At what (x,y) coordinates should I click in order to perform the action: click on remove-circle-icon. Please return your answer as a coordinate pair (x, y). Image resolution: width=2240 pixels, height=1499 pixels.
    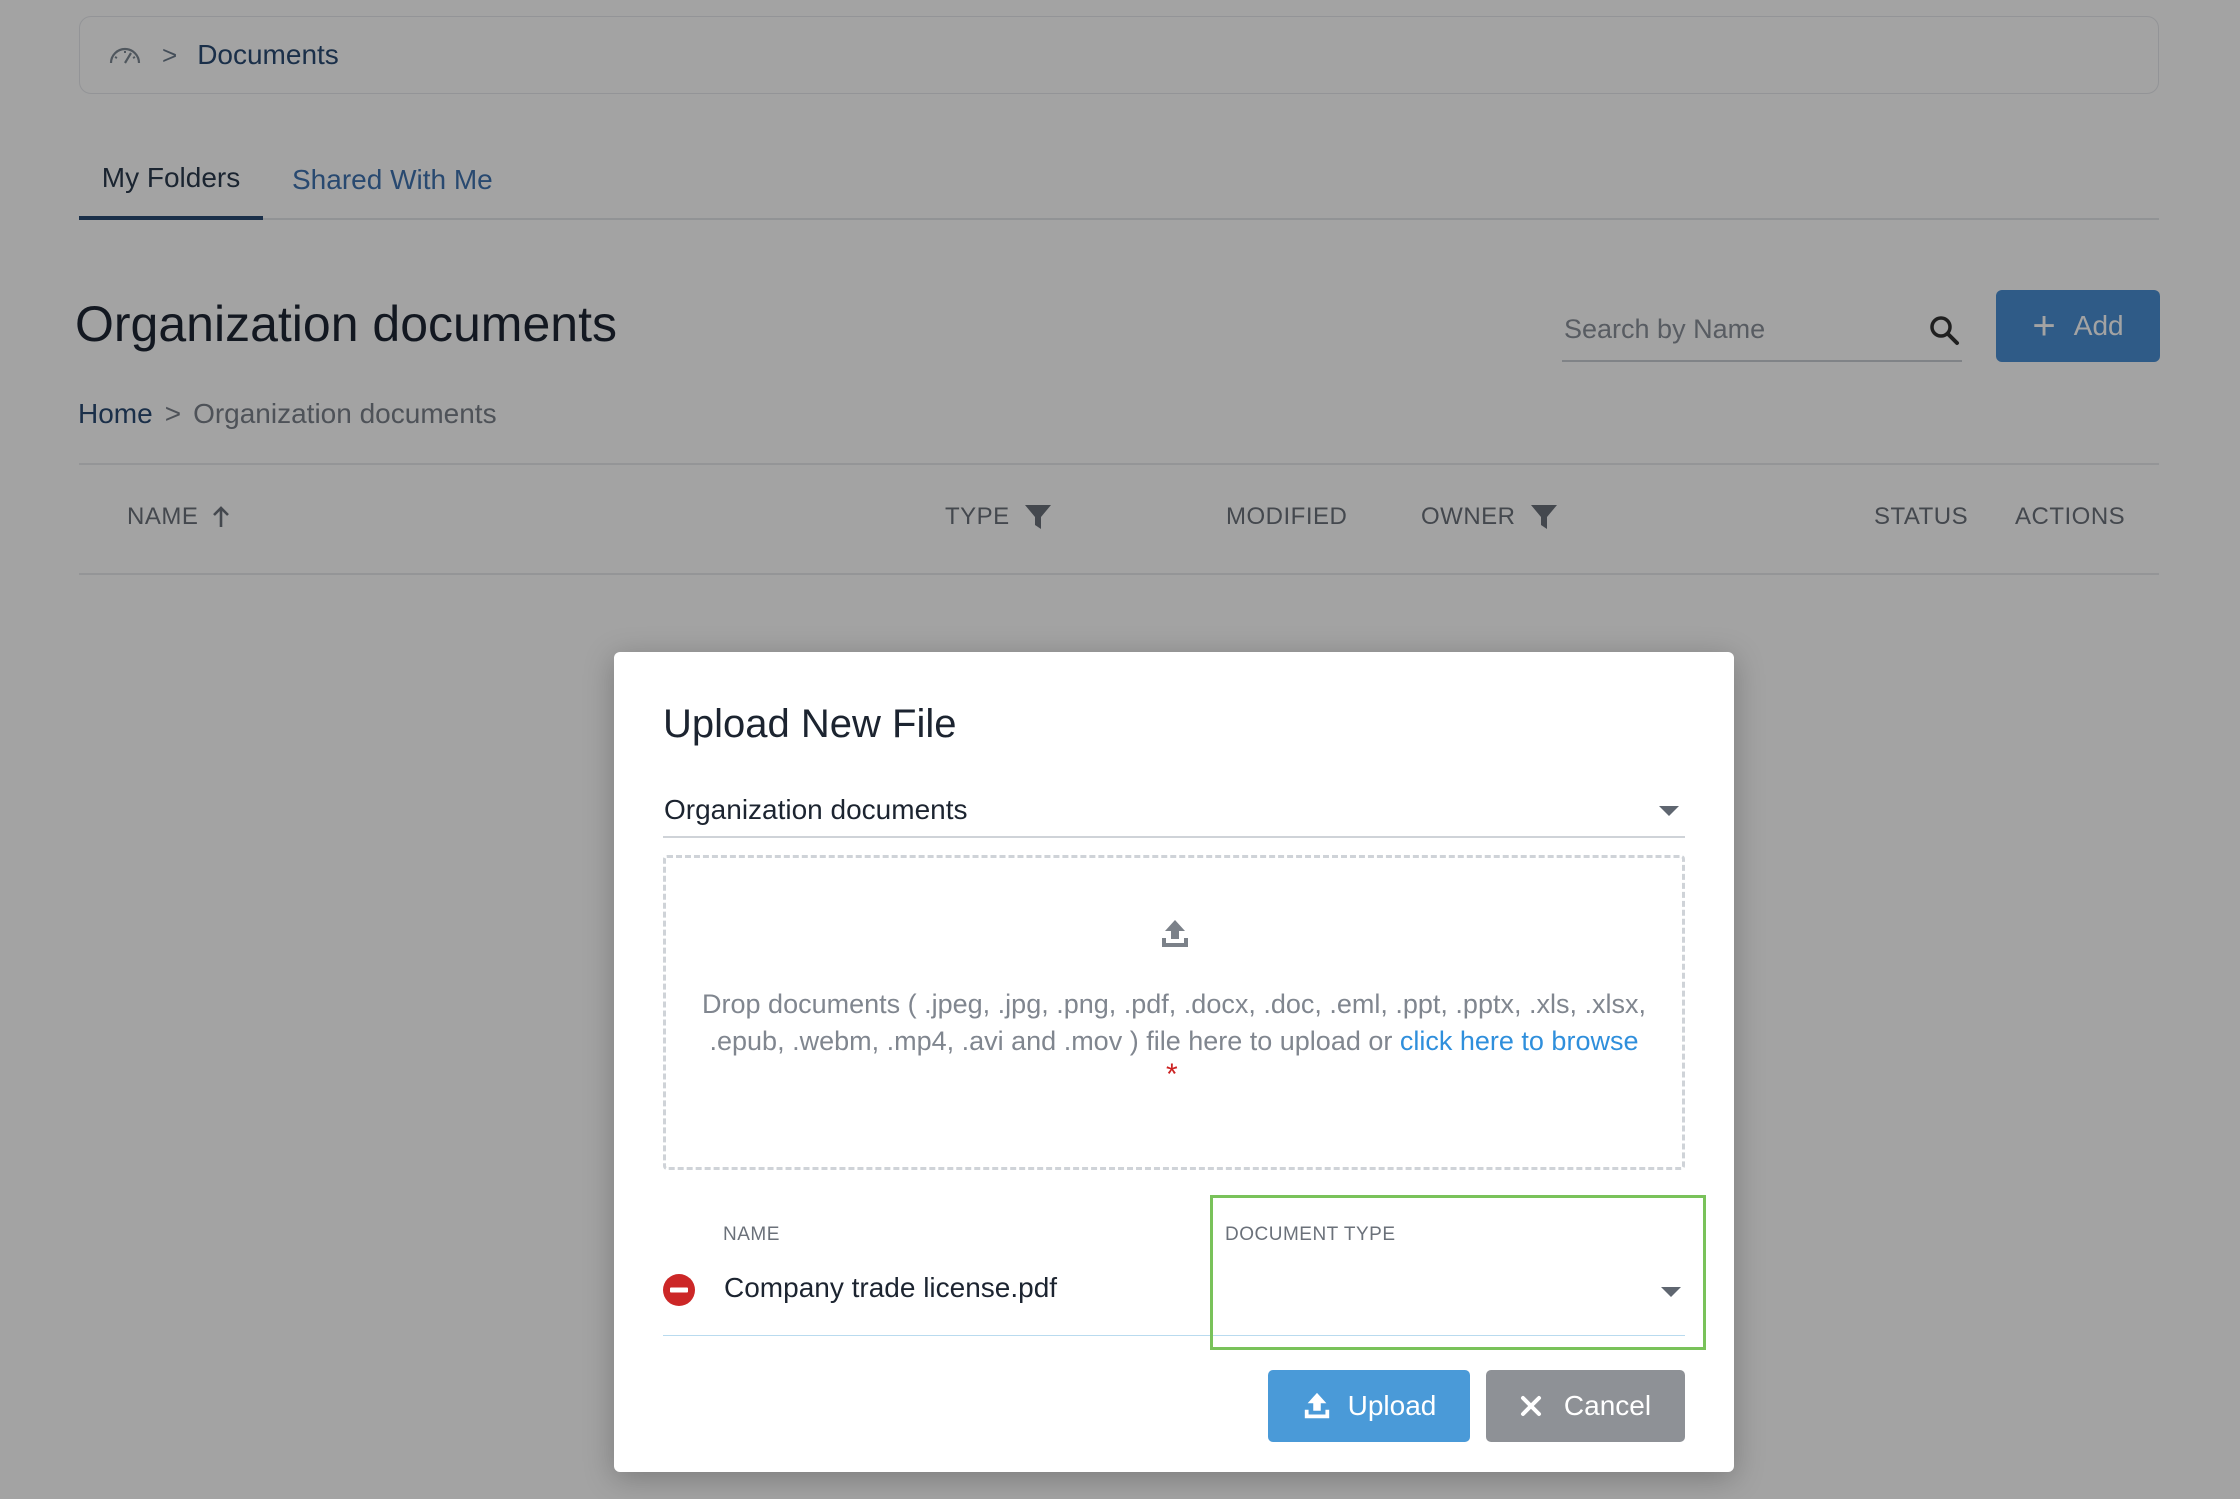
    Looking at the image, I should click on (679, 1290).